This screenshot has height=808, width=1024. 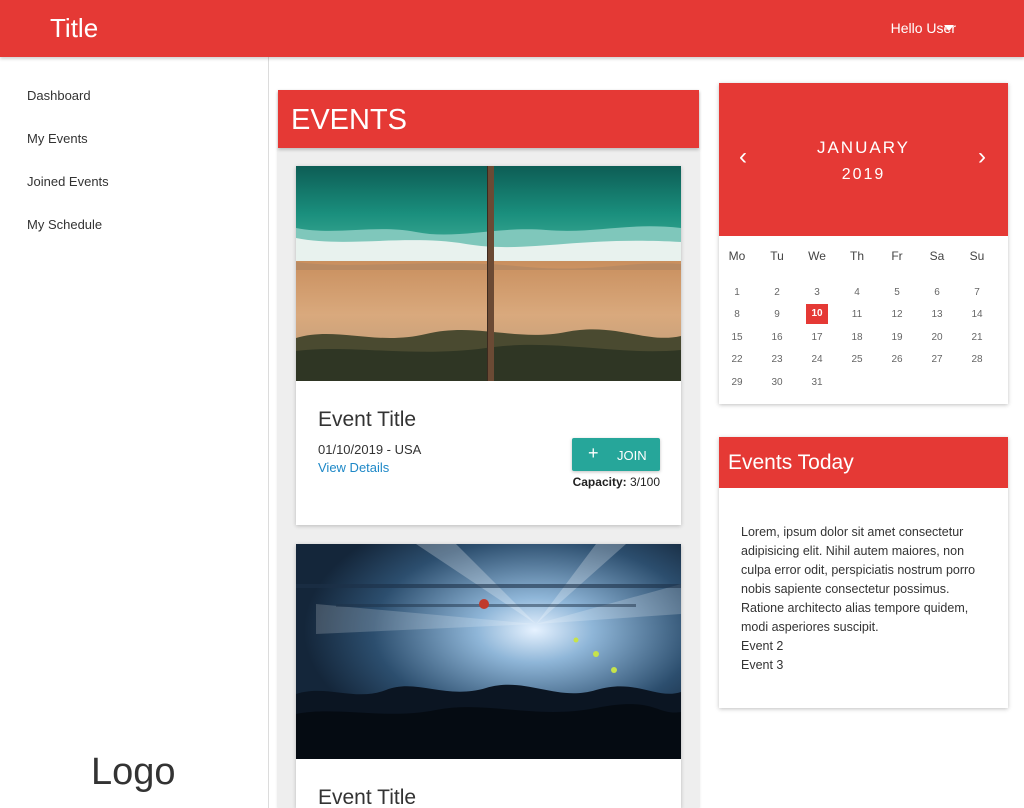 I want to click on calendar-day: 2, so click(x=777, y=293).